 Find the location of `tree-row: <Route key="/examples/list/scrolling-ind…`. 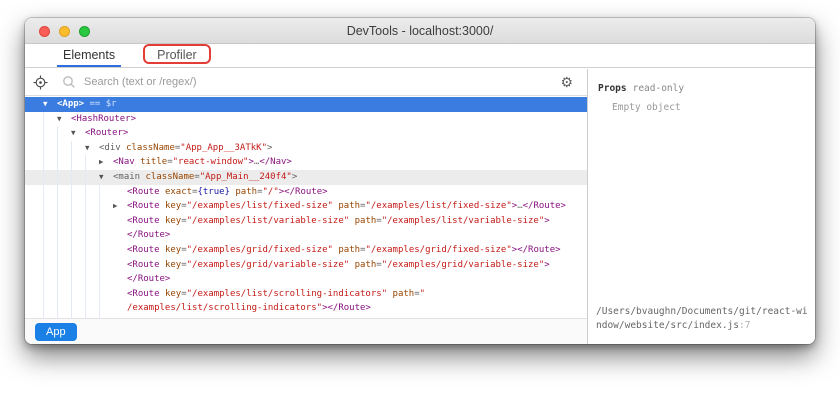

tree-row: <Route key="/examples/list/scrolling-ind… is located at coordinates (306, 294).